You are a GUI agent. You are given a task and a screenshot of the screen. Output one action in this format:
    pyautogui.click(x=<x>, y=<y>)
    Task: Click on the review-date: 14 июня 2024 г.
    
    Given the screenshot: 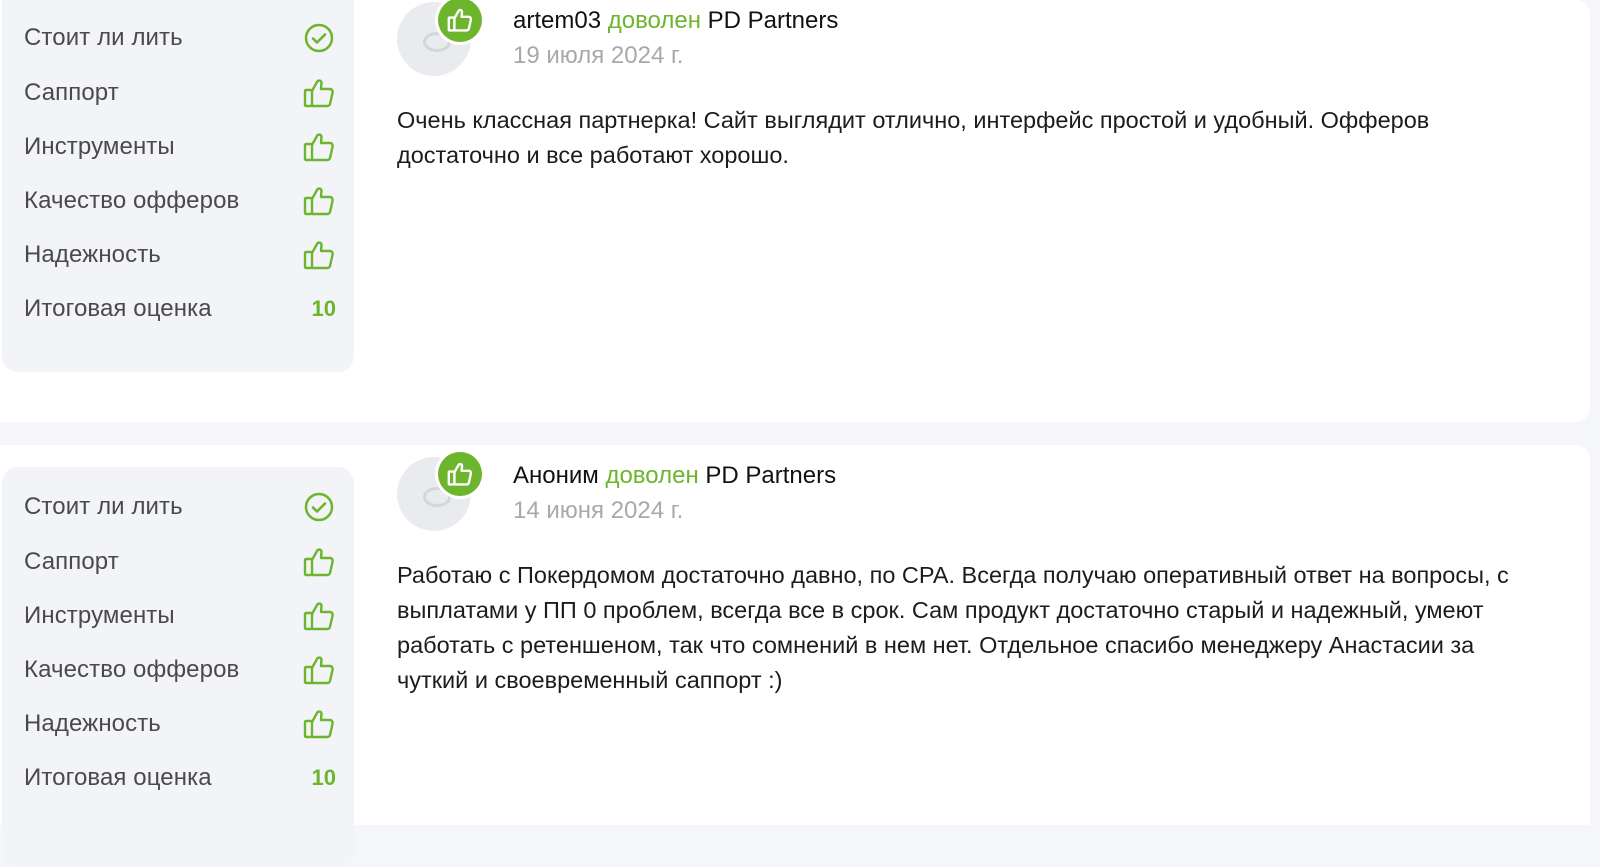 What is the action you would take?
    pyautogui.click(x=598, y=510)
    